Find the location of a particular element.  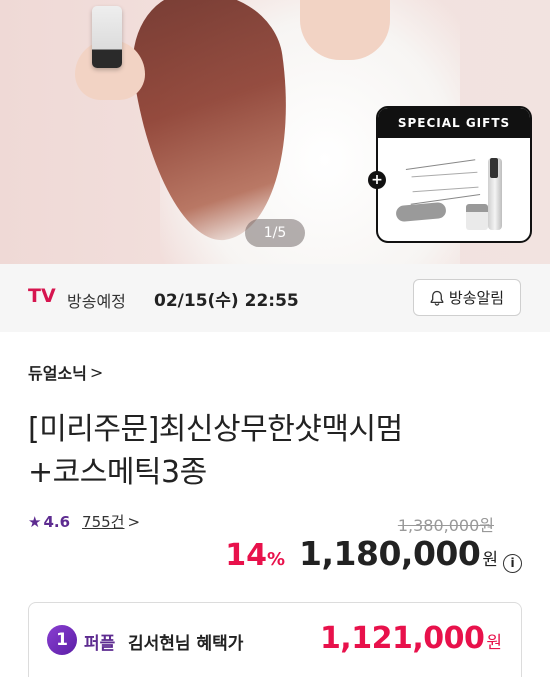

member-price-value: 1,121,000 is located at coordinates (402, 638).